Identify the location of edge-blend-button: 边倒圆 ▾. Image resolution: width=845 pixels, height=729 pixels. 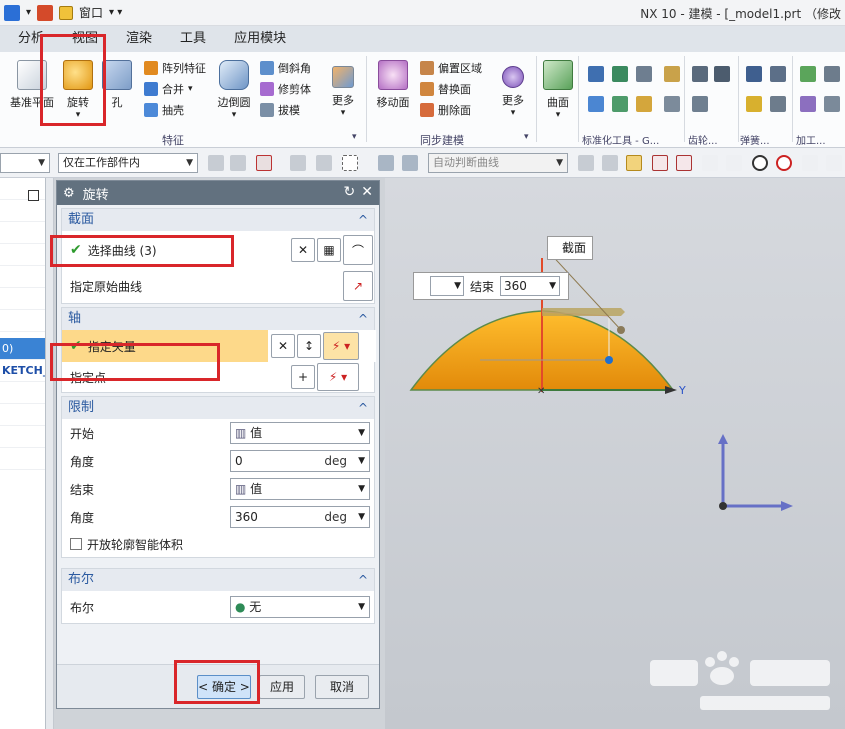
(234, 90).